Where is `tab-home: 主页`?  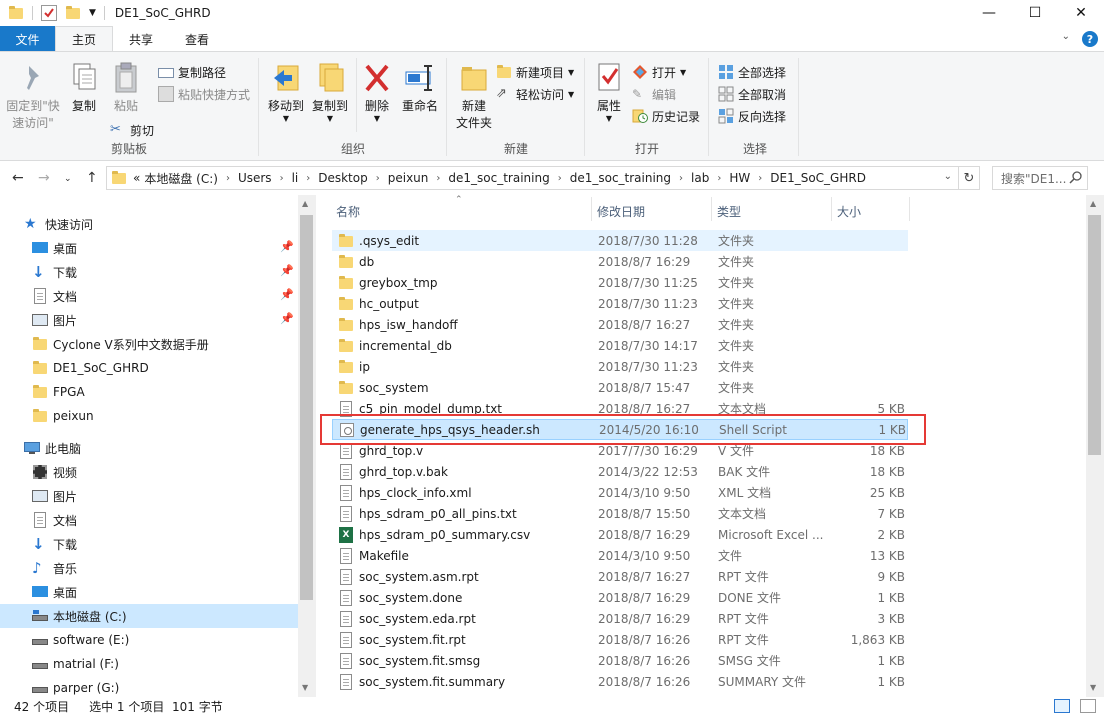 tab-home: 主页 is located at coordinates (84, 39).